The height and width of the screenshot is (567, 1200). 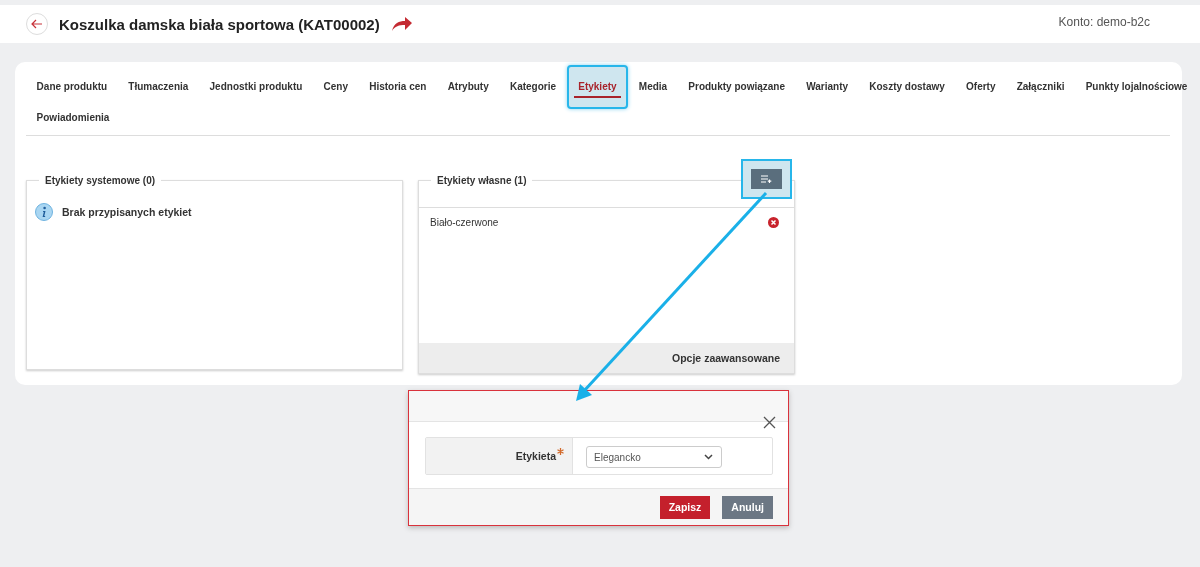 I want to click on tab: Punkty lojalnościowe, so click(x=1136, y=86).